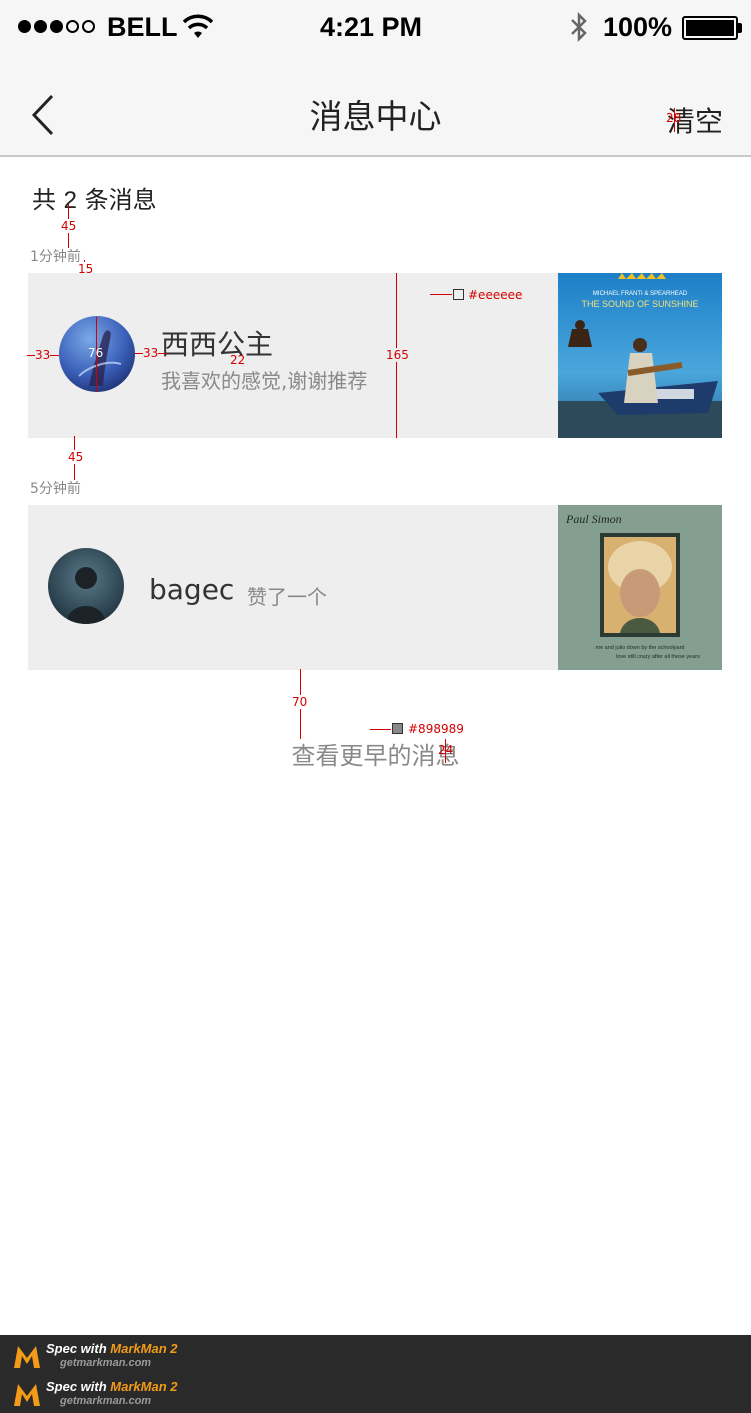 The width and height of the screenshot is (751, 1413). Describe the element at coordinates (238, 360) in the screenshot. I see `annotation-label: 22` at that location.